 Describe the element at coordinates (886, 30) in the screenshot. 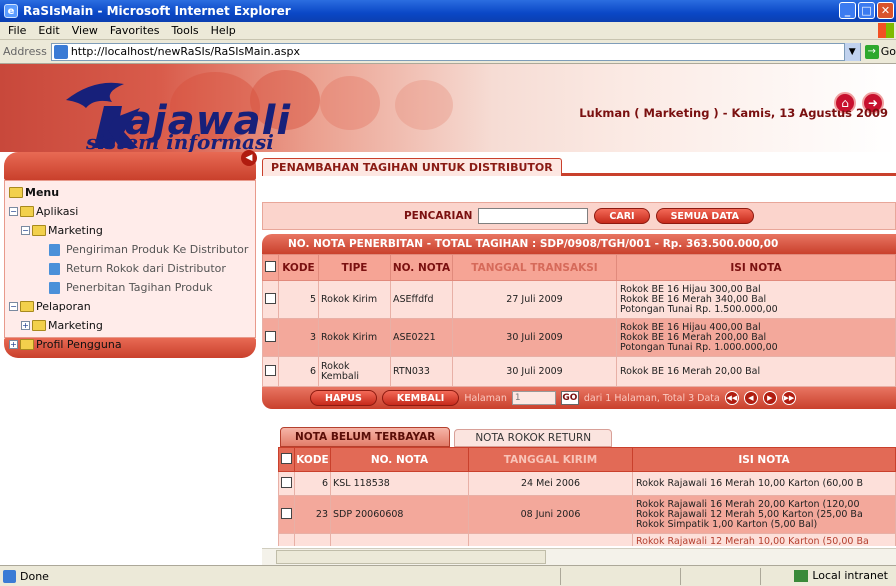

I see `windows-logo-icon` at that location.